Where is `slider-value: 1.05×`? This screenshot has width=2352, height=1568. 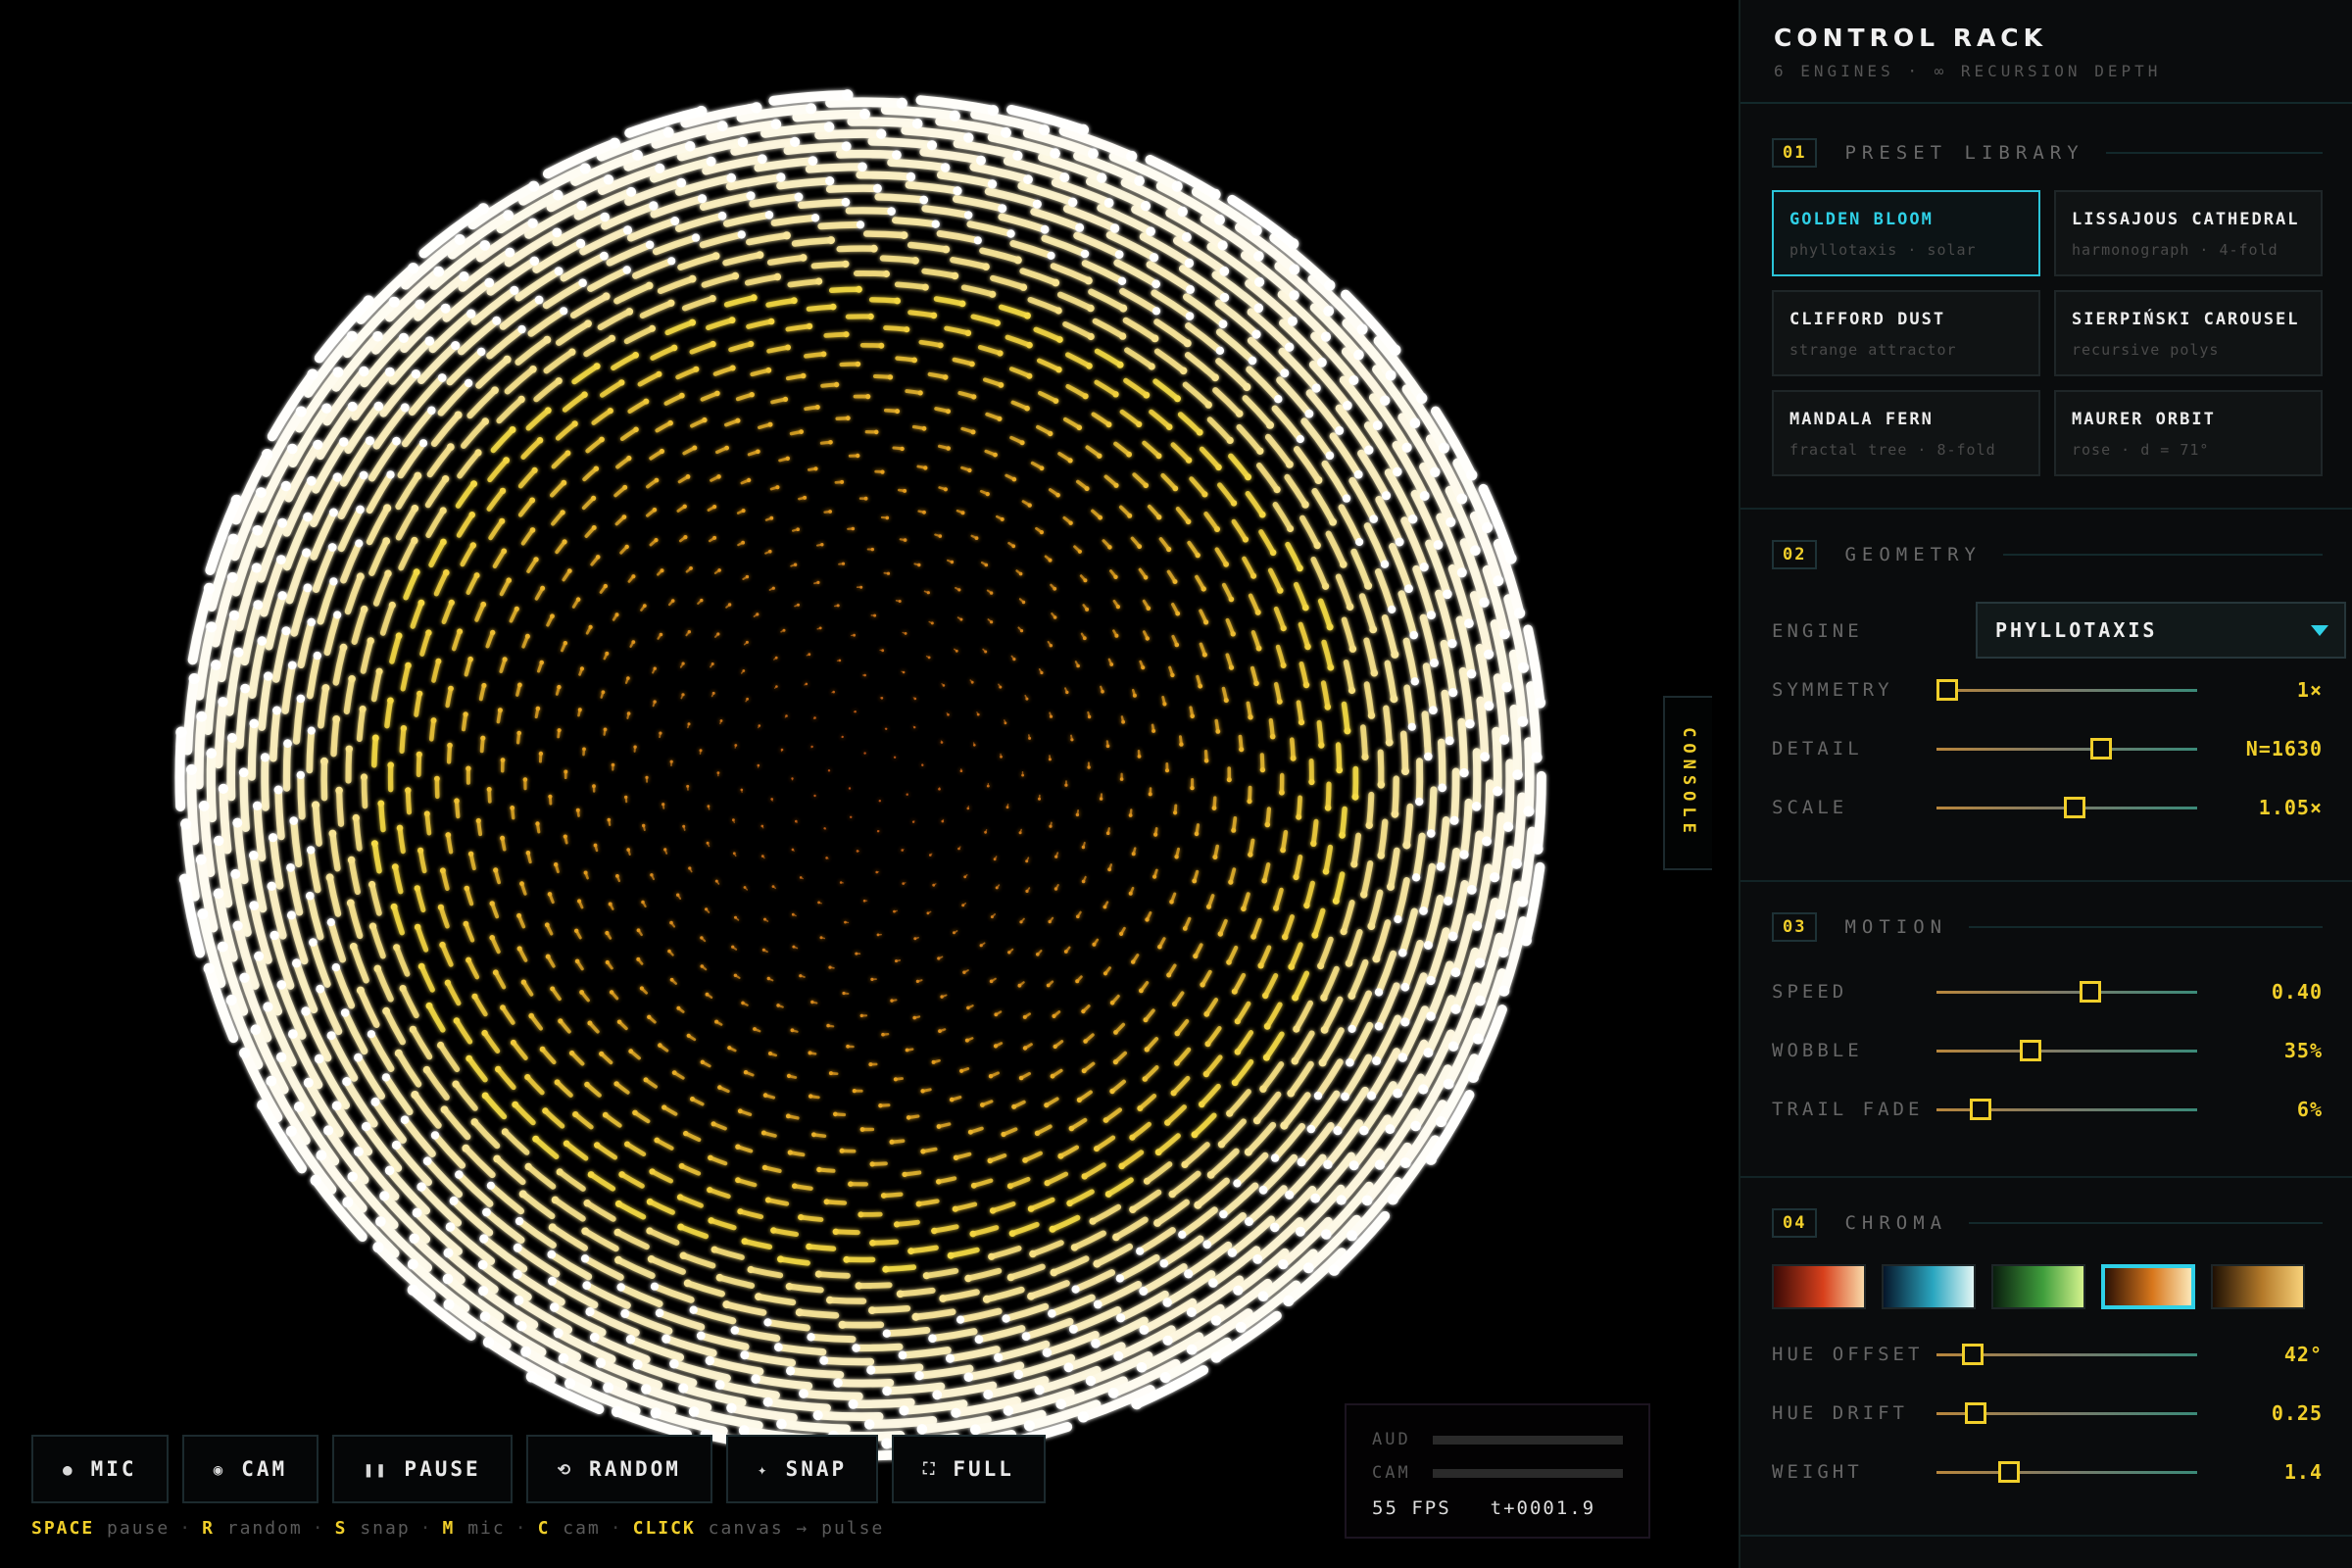 slider-value: 1.05× is located at coordinates (2290, 807).